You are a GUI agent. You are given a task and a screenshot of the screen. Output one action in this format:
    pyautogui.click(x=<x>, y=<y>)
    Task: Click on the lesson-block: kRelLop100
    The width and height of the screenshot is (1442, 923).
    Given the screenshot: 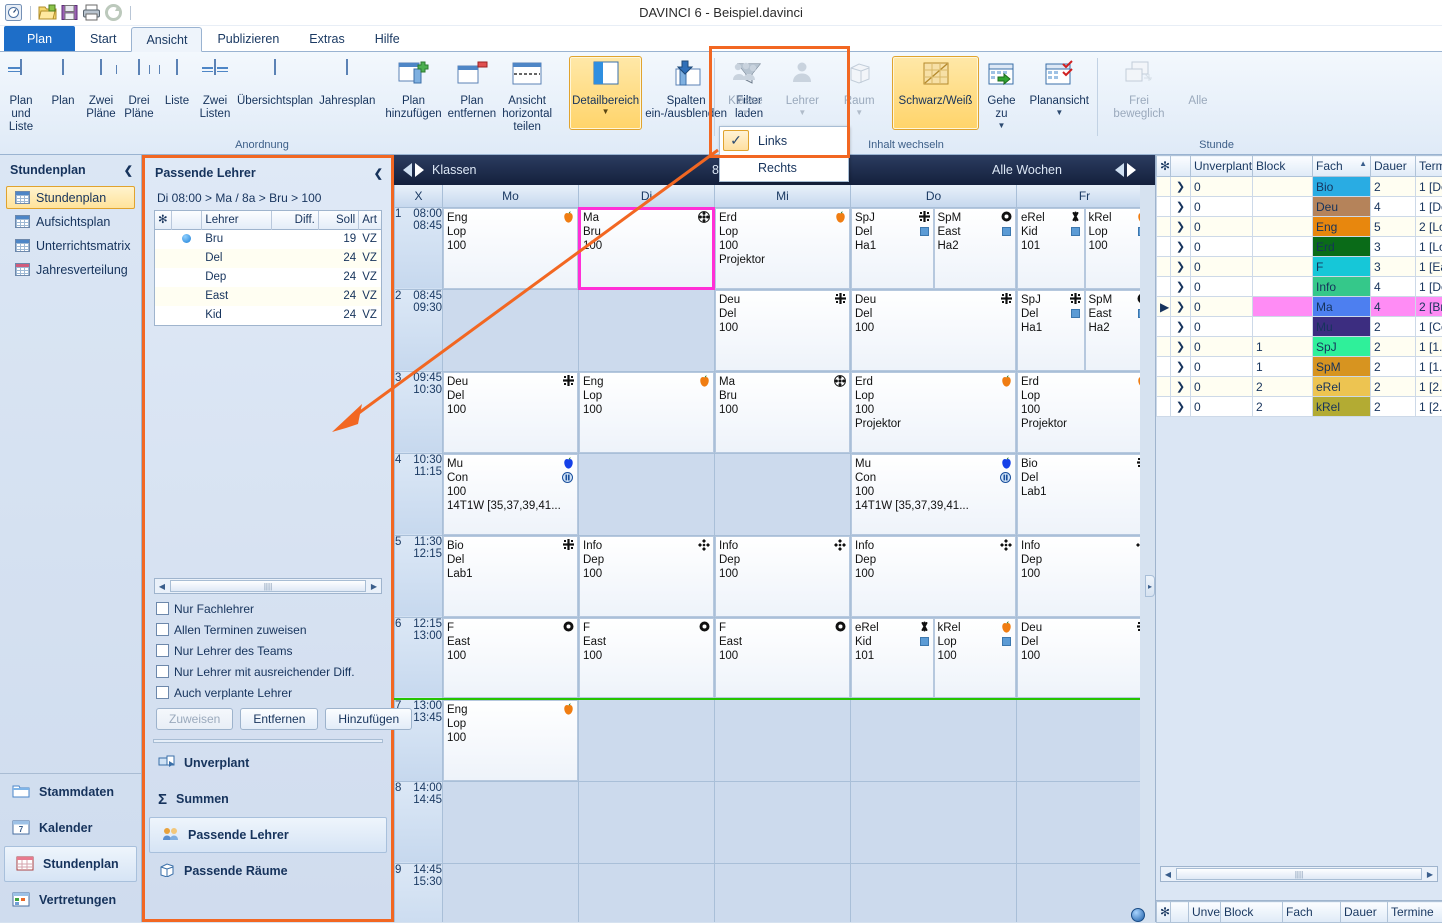 What is the action you would take?
    pyautogui.click(x=975, y=658)
    